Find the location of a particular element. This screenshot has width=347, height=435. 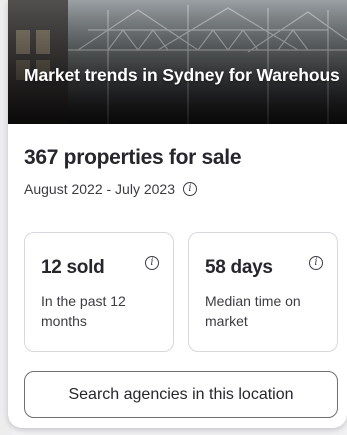

properties-count: 367 properties for sale is located at coordinates (133, 157).